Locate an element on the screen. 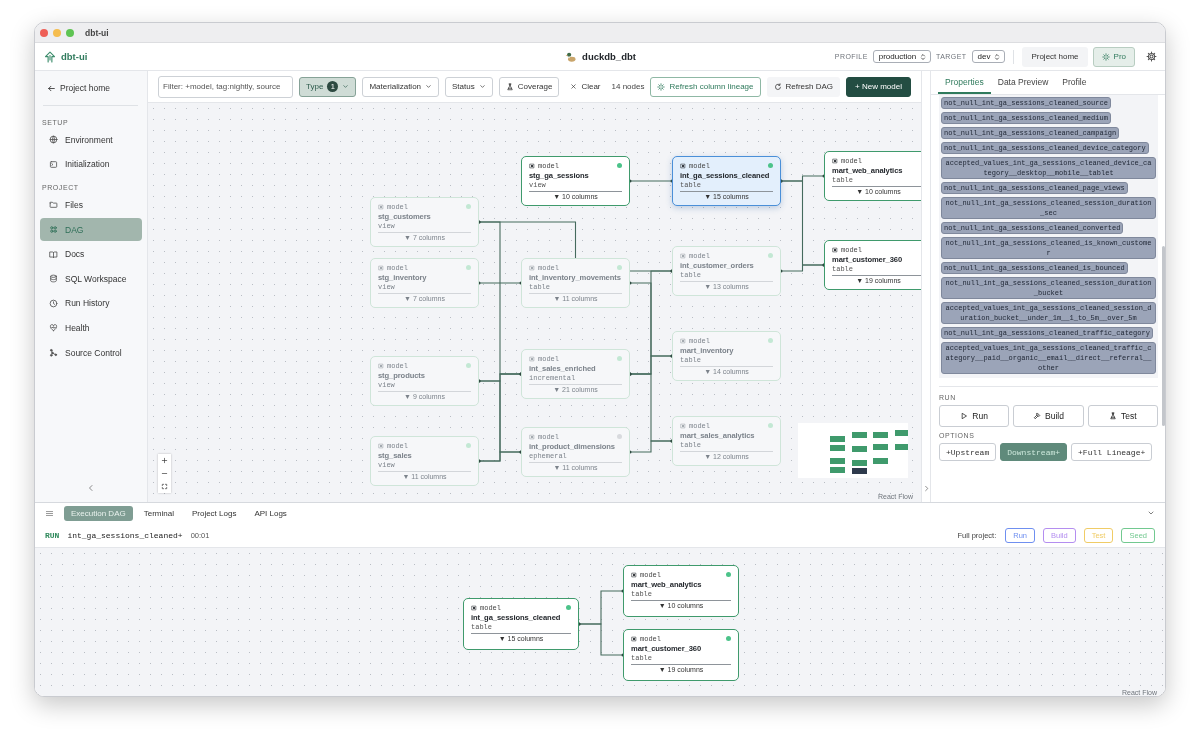 The height and width of the screenshot is (742, 1200). sidebar-item: Health is located at coordinates (91, 328).